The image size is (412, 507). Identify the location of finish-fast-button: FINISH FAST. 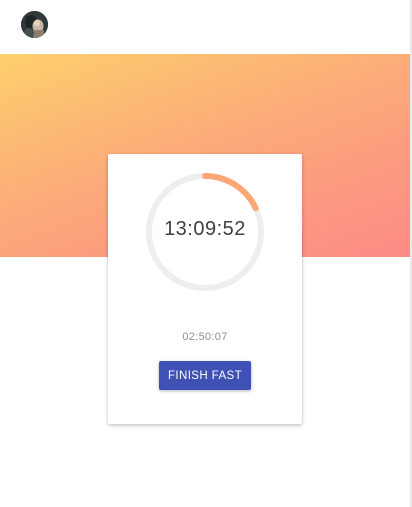
(205, 375).